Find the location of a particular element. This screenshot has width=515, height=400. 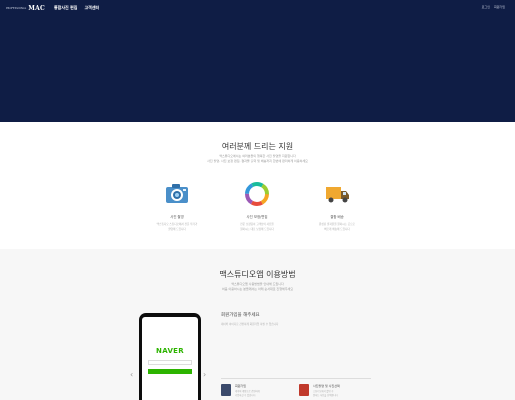

feature-delivery: 결합 배송 완성된 결과물을 원하시는 곳으로 빠르게 배송해 드립니다 is located at coordinates (337, 207).